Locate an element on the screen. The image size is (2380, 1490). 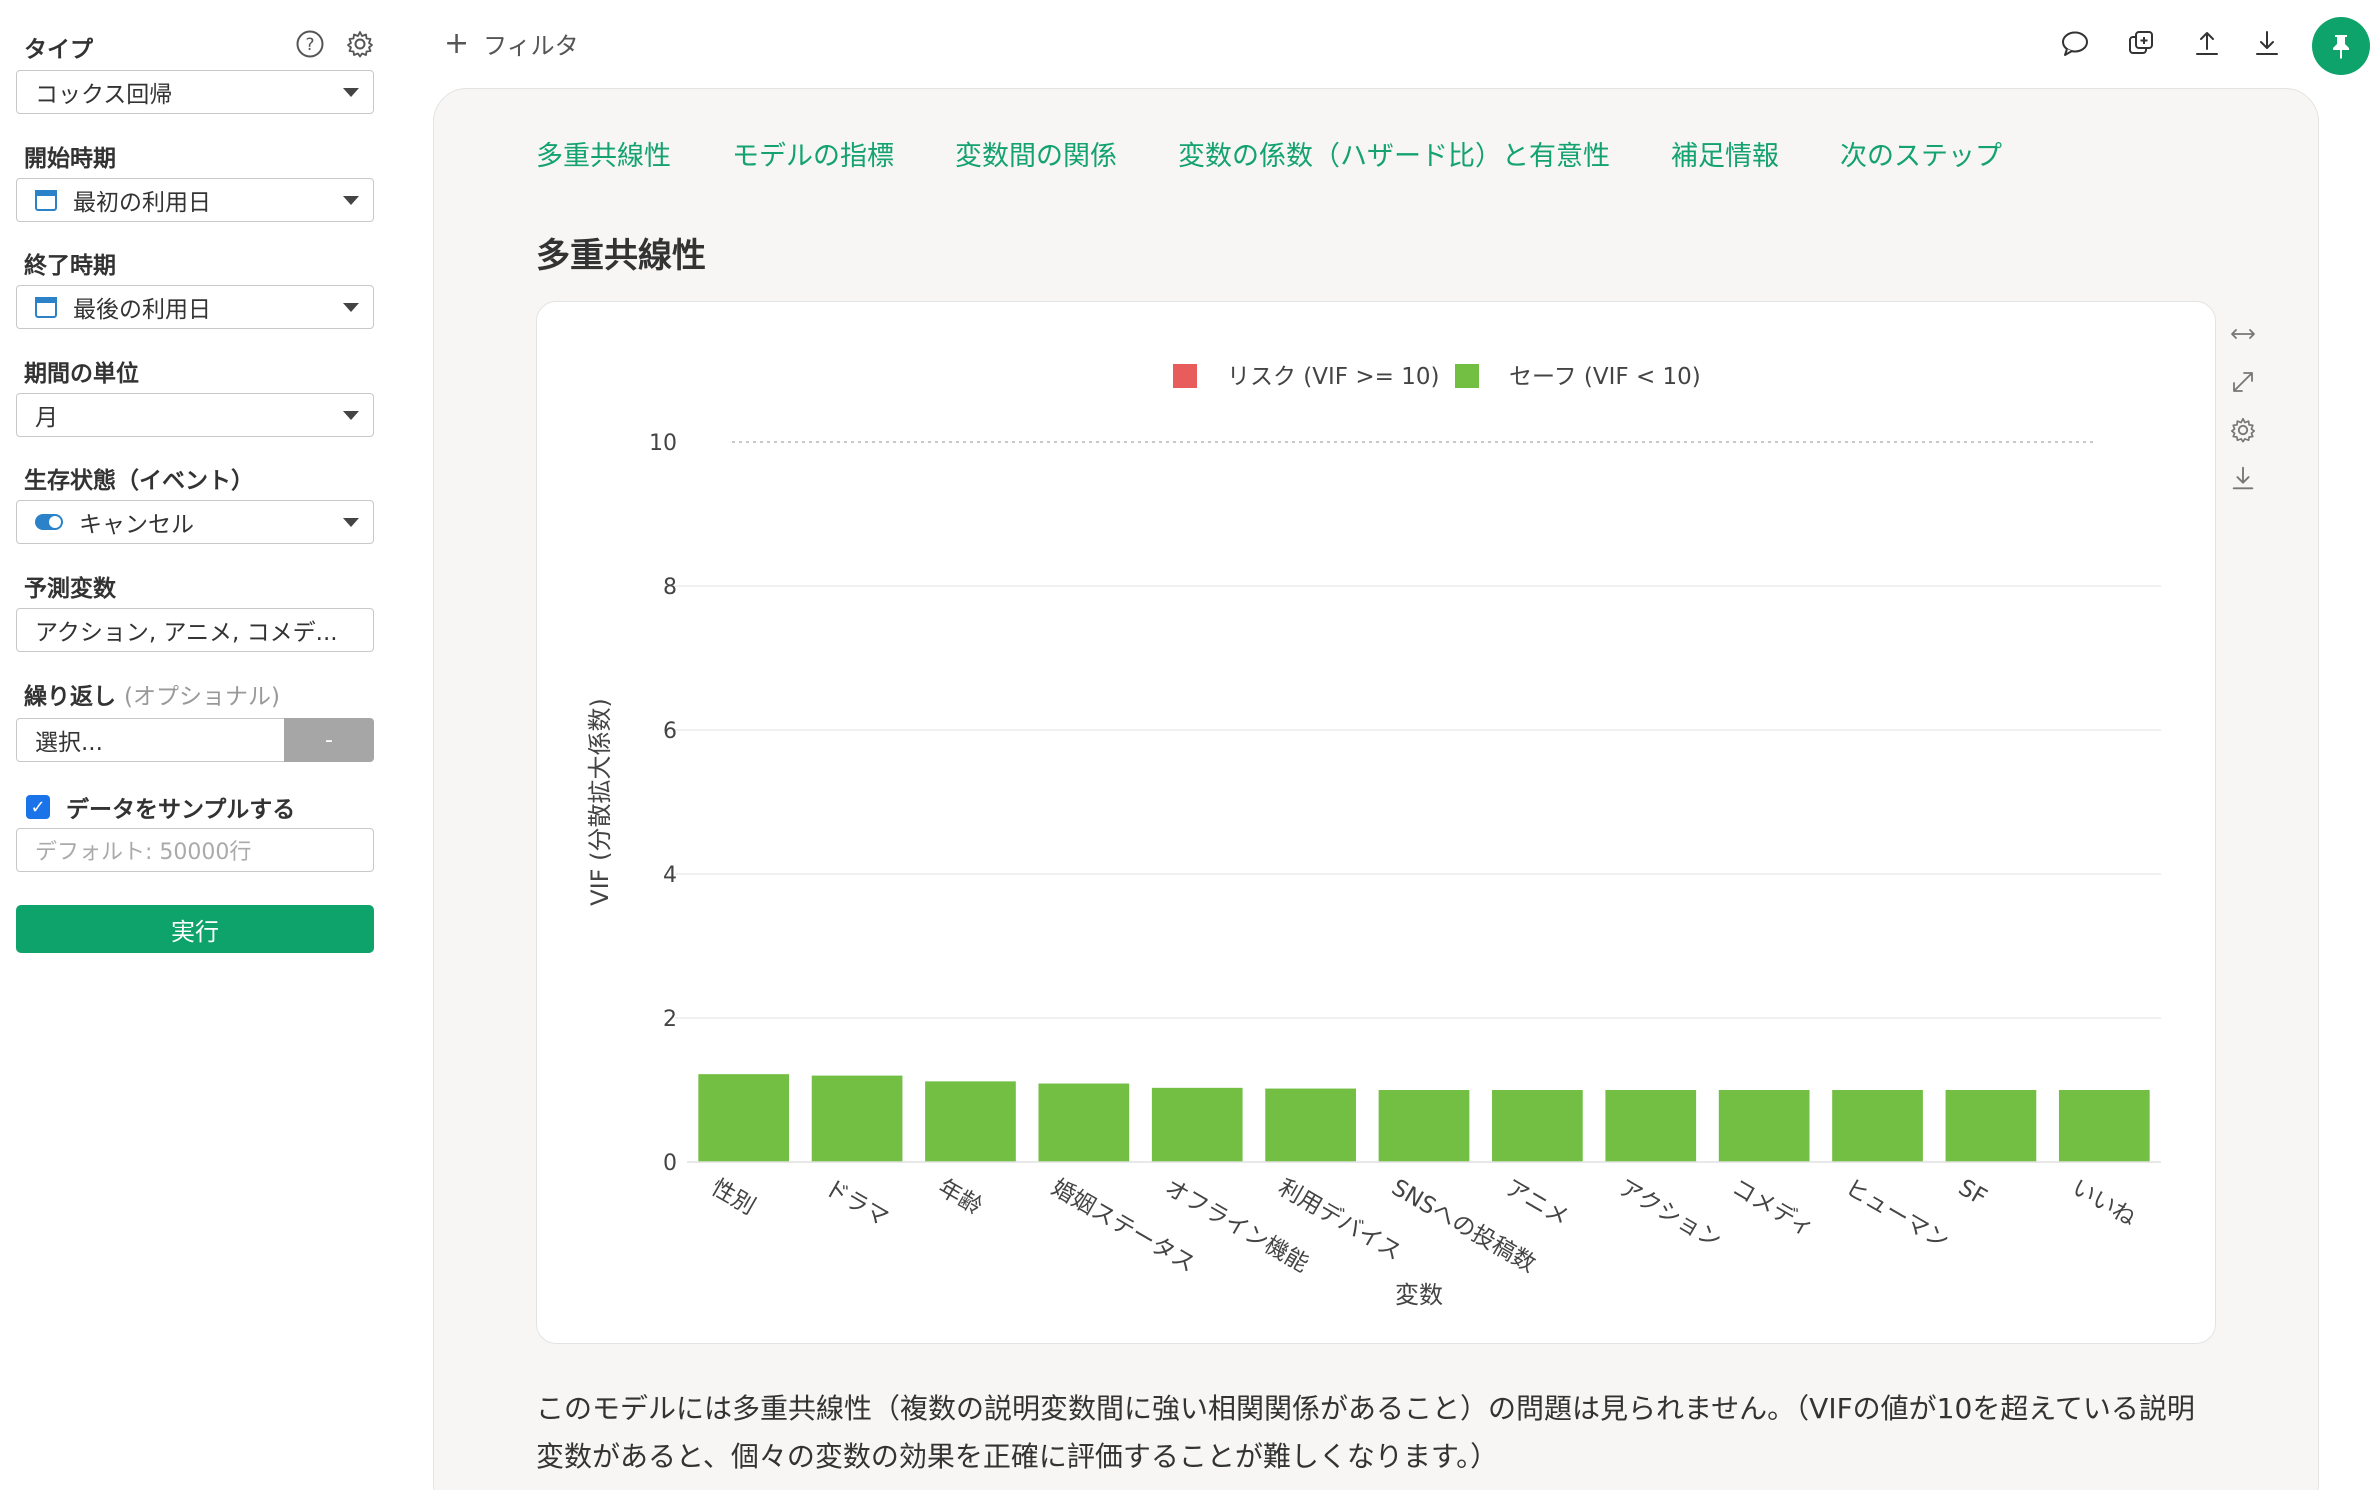
unit-label: 期間の単位 is located at coordinates (81, 374).